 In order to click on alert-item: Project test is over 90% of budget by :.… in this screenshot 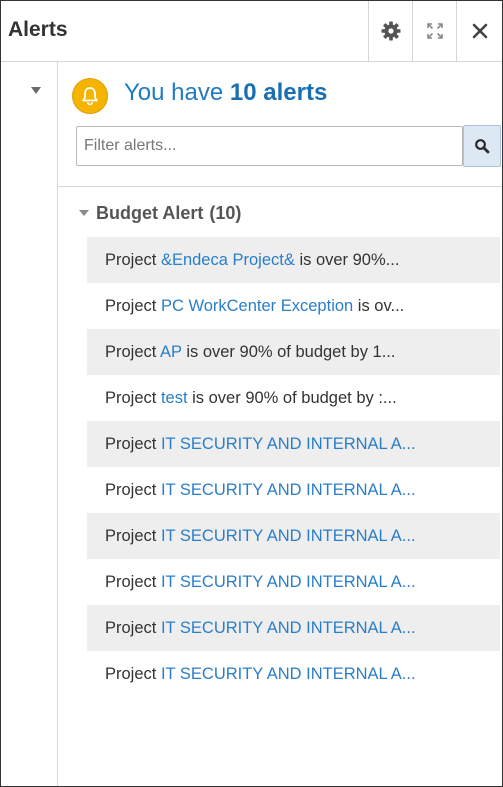, I will do `click(293, 398)`.